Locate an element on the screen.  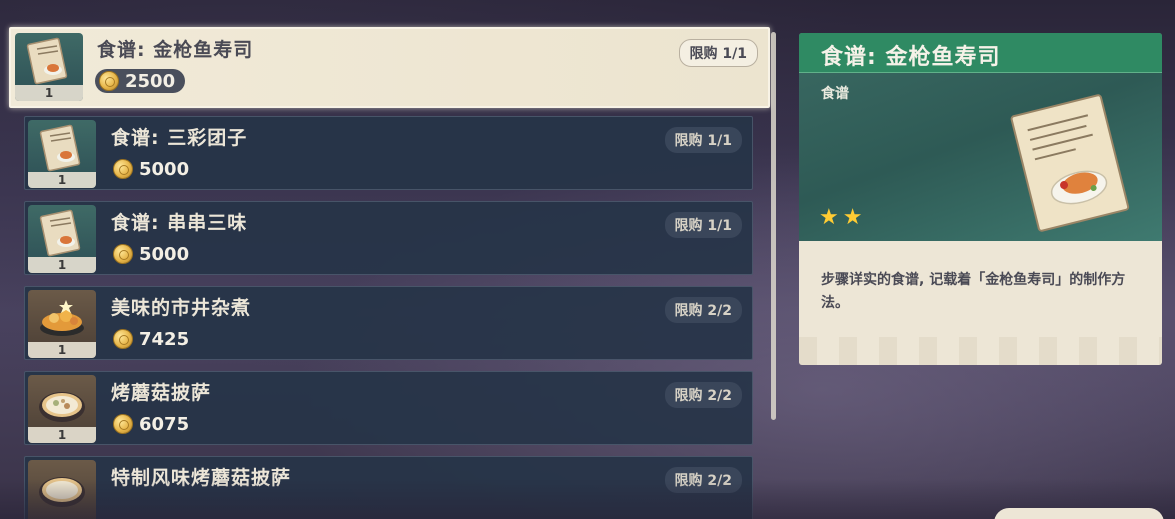
item-name: 食谱: 串串三味 is located at coordinates (179, 223).